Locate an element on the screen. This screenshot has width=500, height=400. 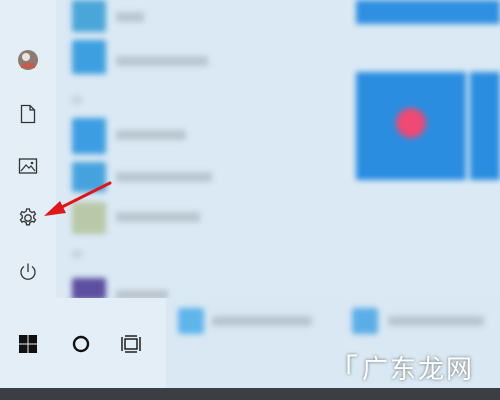
gear-icon is located at coordinates (28, 217).